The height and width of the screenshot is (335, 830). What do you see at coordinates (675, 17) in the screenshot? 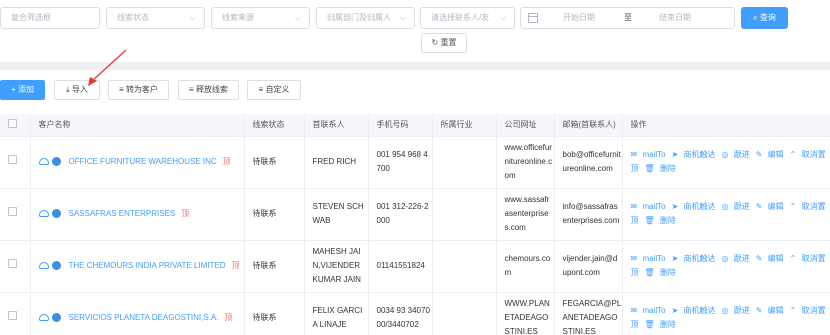
I see `end-date-placeholder: 结束日期` at bounding box center [675, 17].